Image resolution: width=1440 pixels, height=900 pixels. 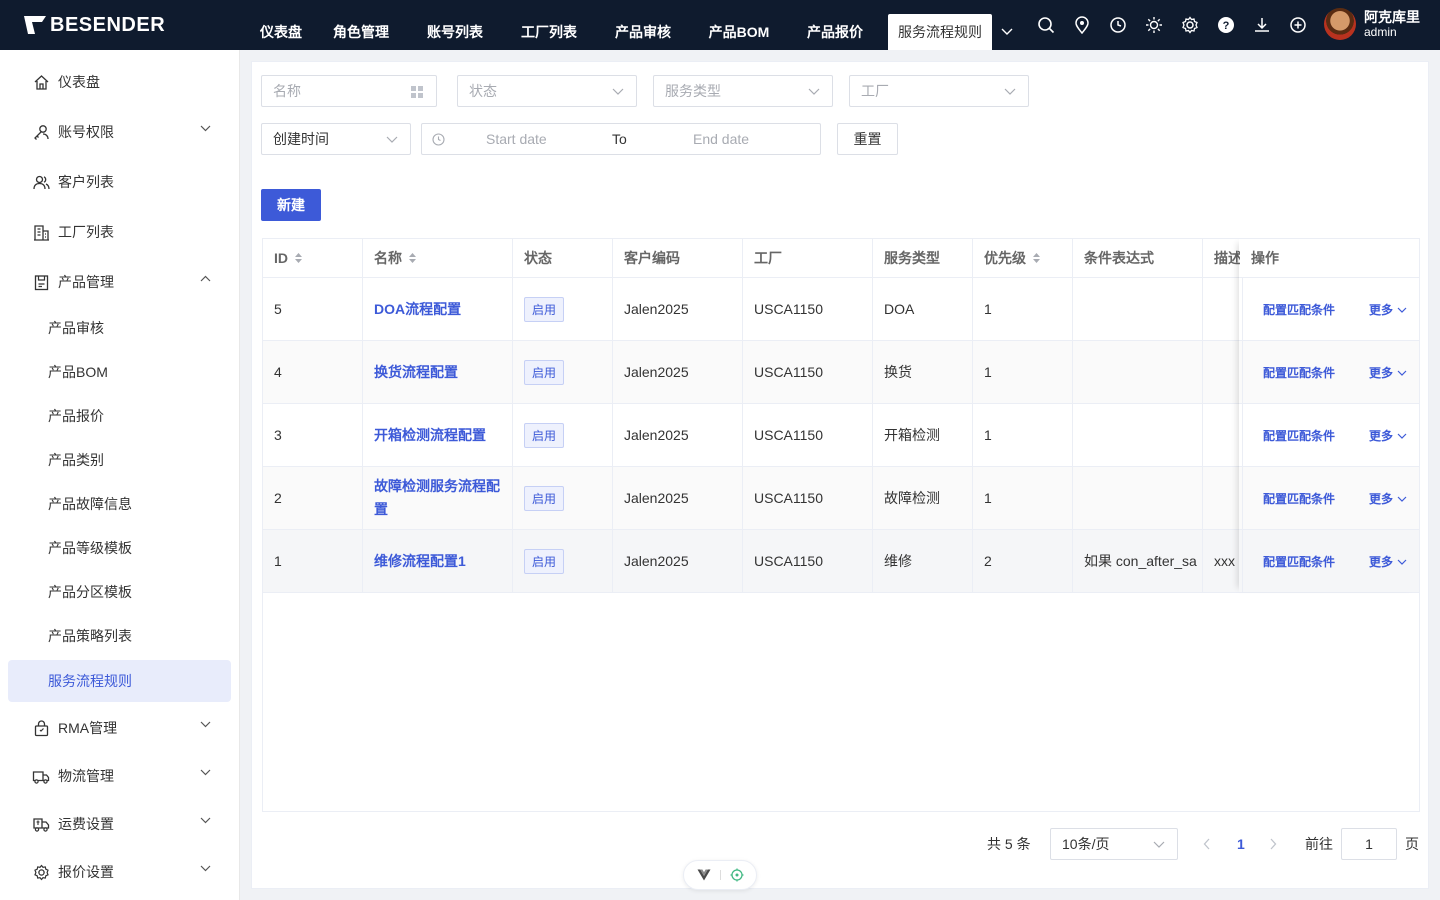 What do you see at coordinates (547, 91) in the screenshot?
I see `status-select: 状态` at bounding box center [547, 91].